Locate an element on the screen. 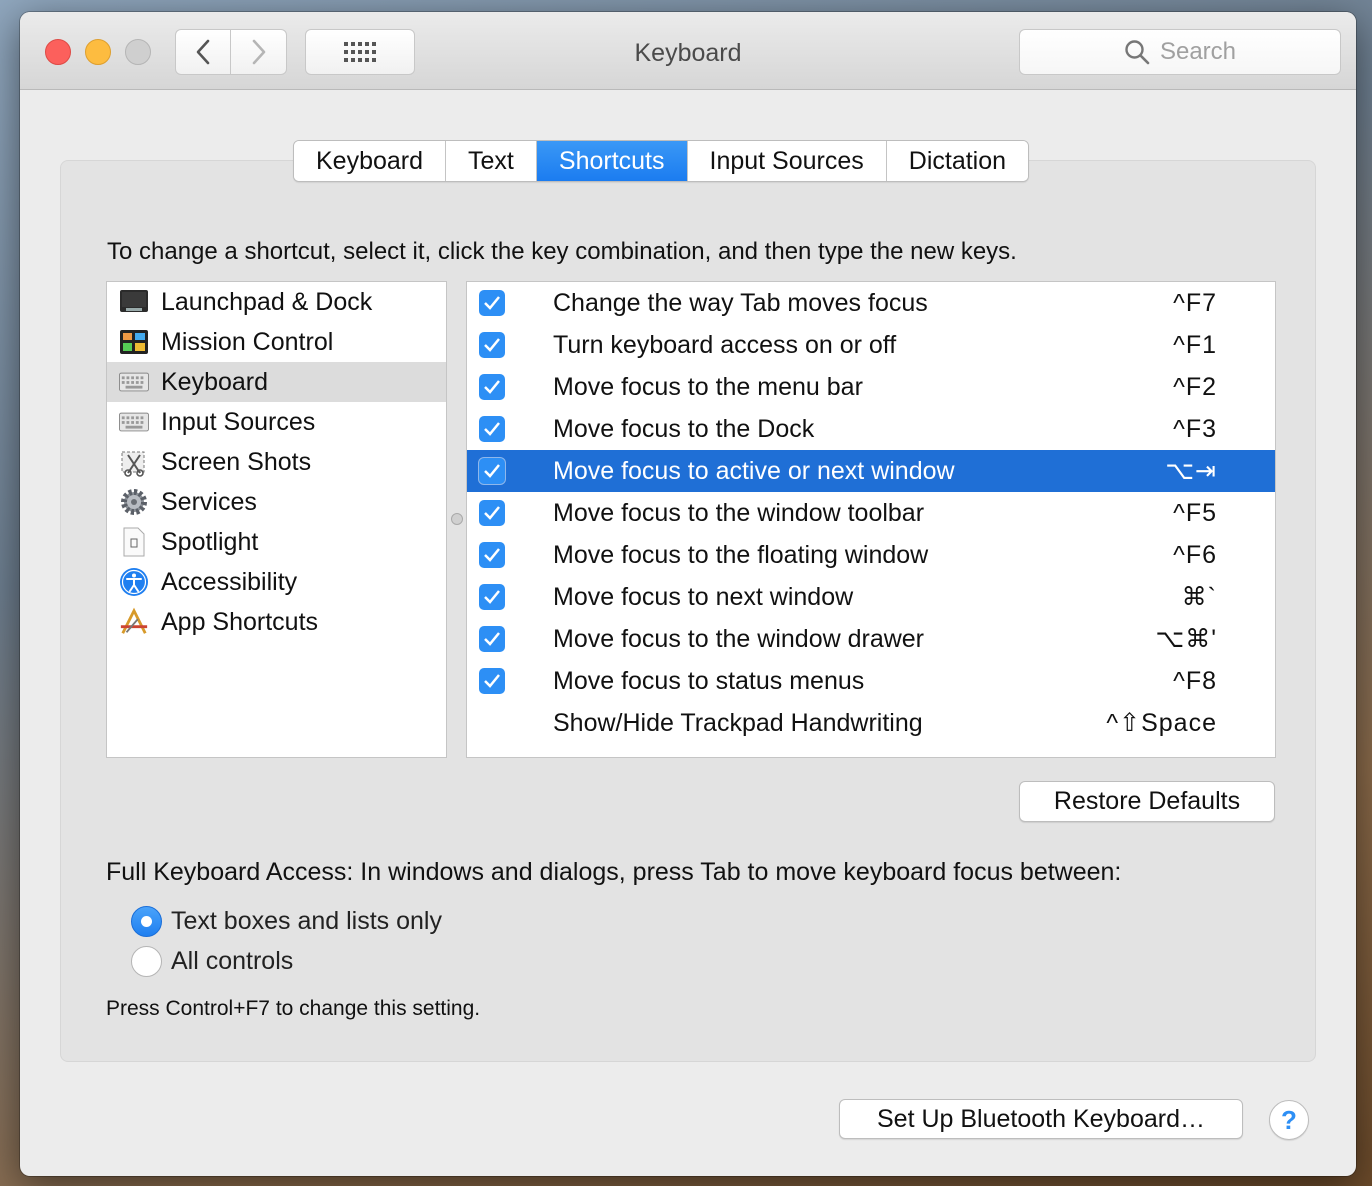  category-screen-shots: Screen Shots is located at coordinates (276, 462).